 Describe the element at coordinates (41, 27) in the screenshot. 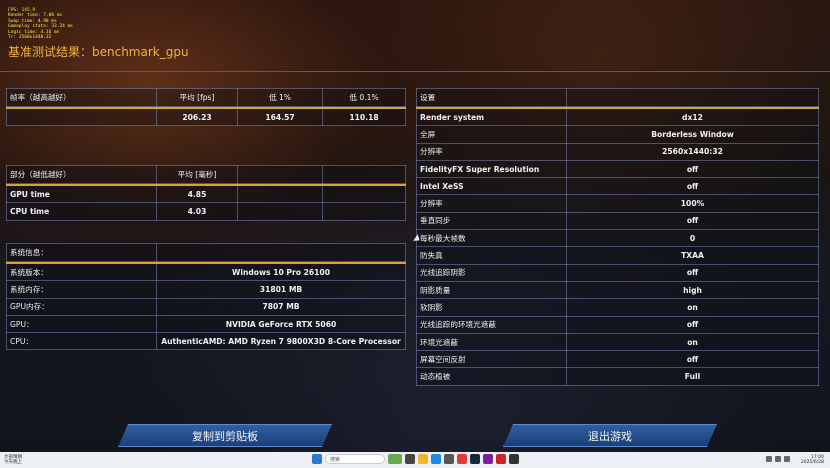

I see `overlay-line: Gameplay state: 33.24 ms` at that location.